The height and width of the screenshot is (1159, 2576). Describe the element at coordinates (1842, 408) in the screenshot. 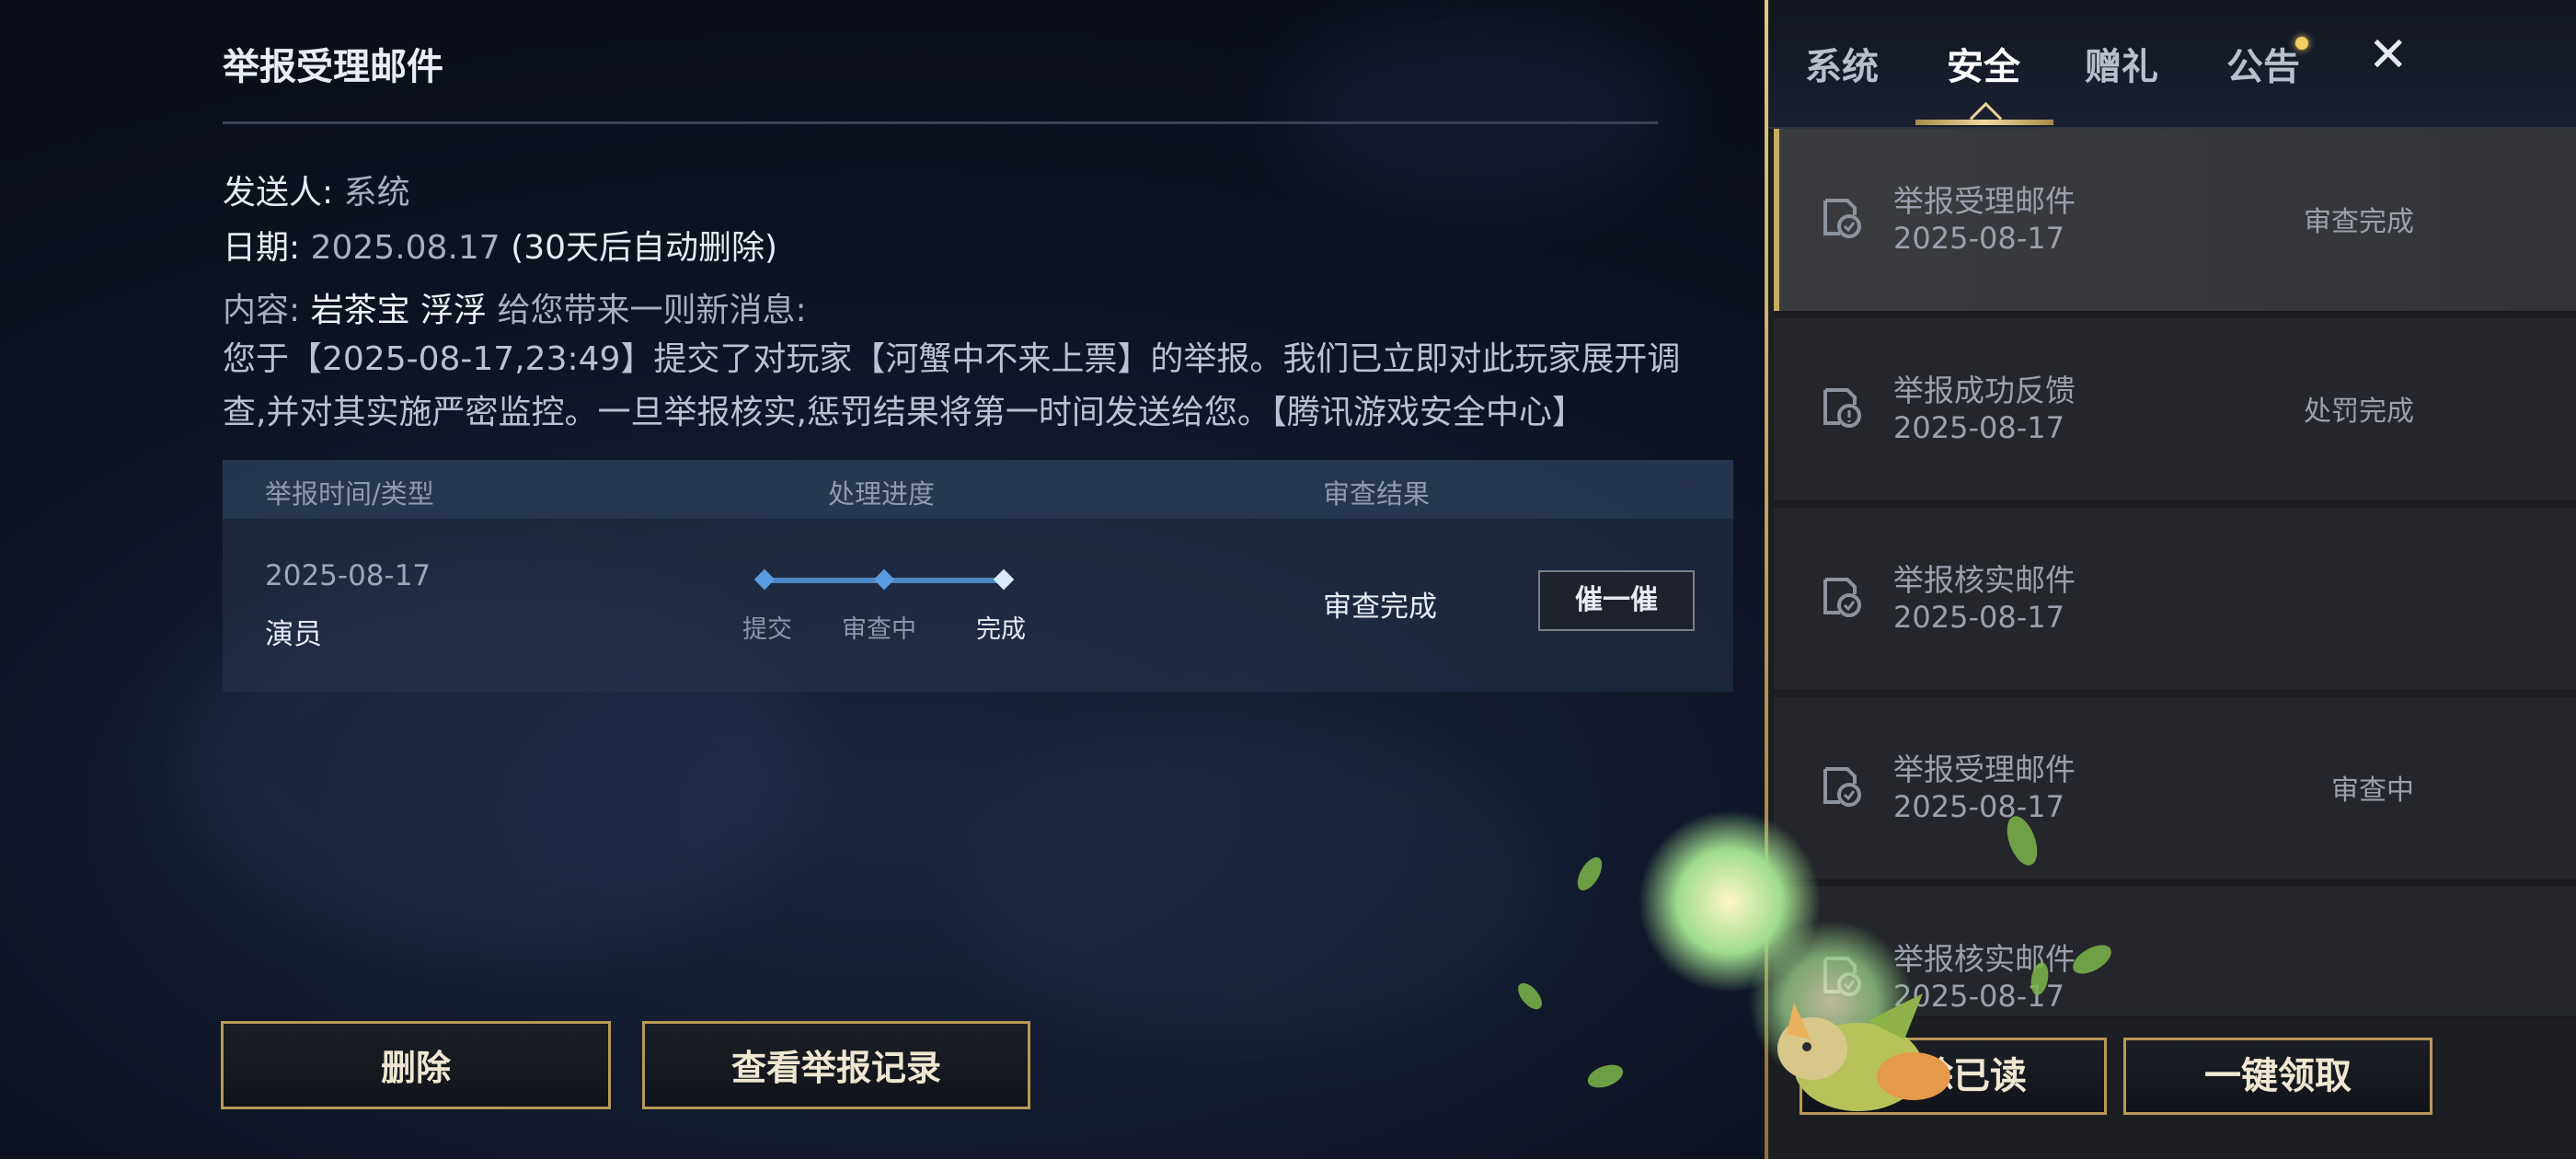

I see `mail-alert-icon` at that location.